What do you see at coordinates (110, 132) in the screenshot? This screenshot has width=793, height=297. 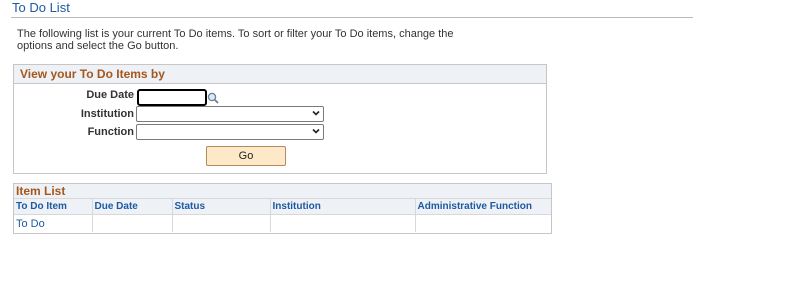 I see `function-label: Function` at bounding box center [110, 132].